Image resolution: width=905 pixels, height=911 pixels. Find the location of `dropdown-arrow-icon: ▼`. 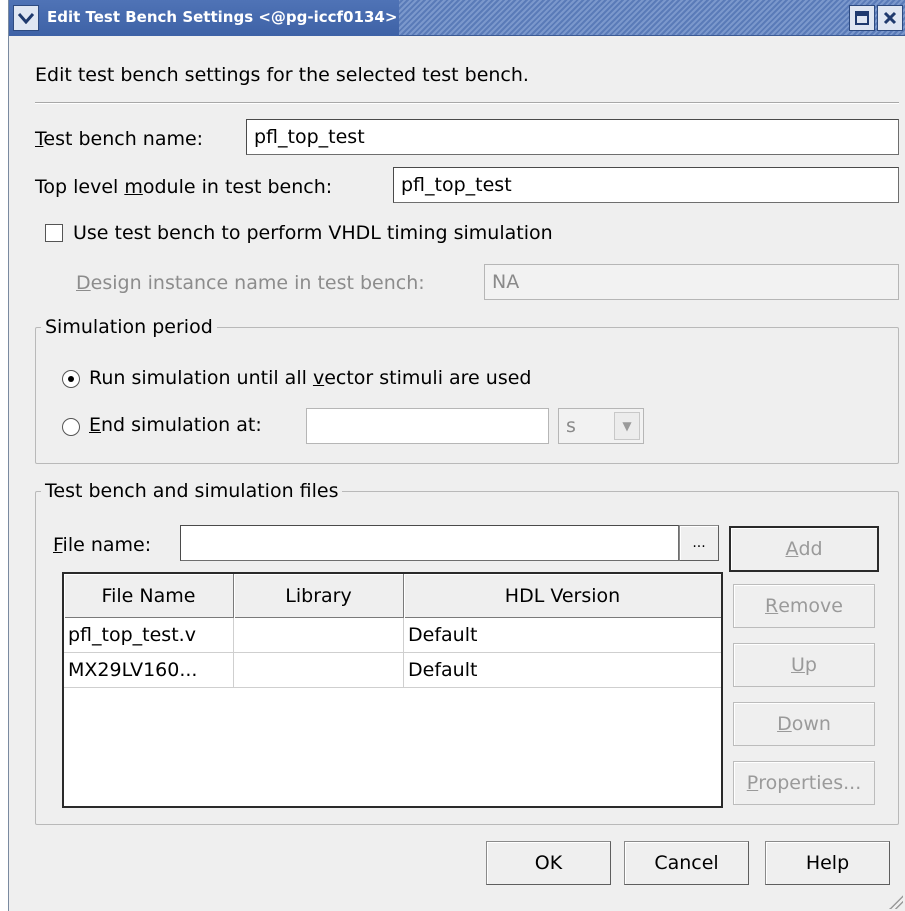

dropdown-arrow-icon: ▼ is located at coordinates (627, 426).